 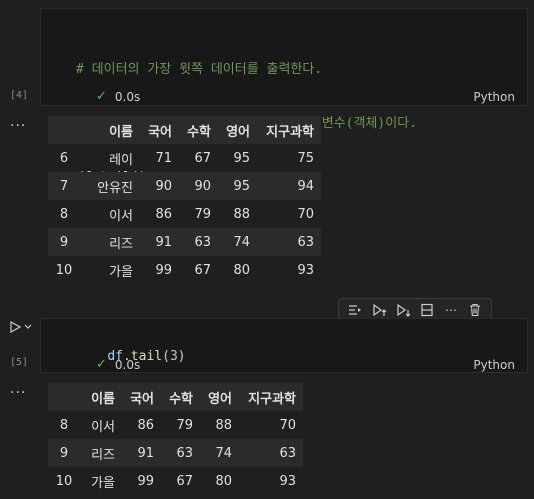 What do you see at coordinates (64, 186) in the screenshot?
I see `row-index: 7` at bounding box center [64, 186].